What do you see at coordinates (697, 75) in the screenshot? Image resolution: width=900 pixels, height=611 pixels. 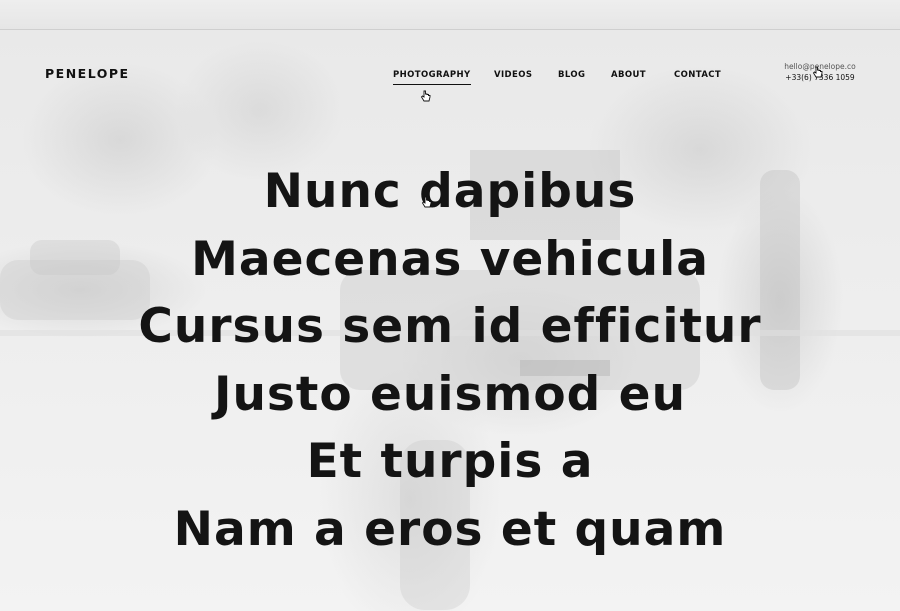 I see `nav-item-contact: CONTACT` at bounding box center [697, 75].